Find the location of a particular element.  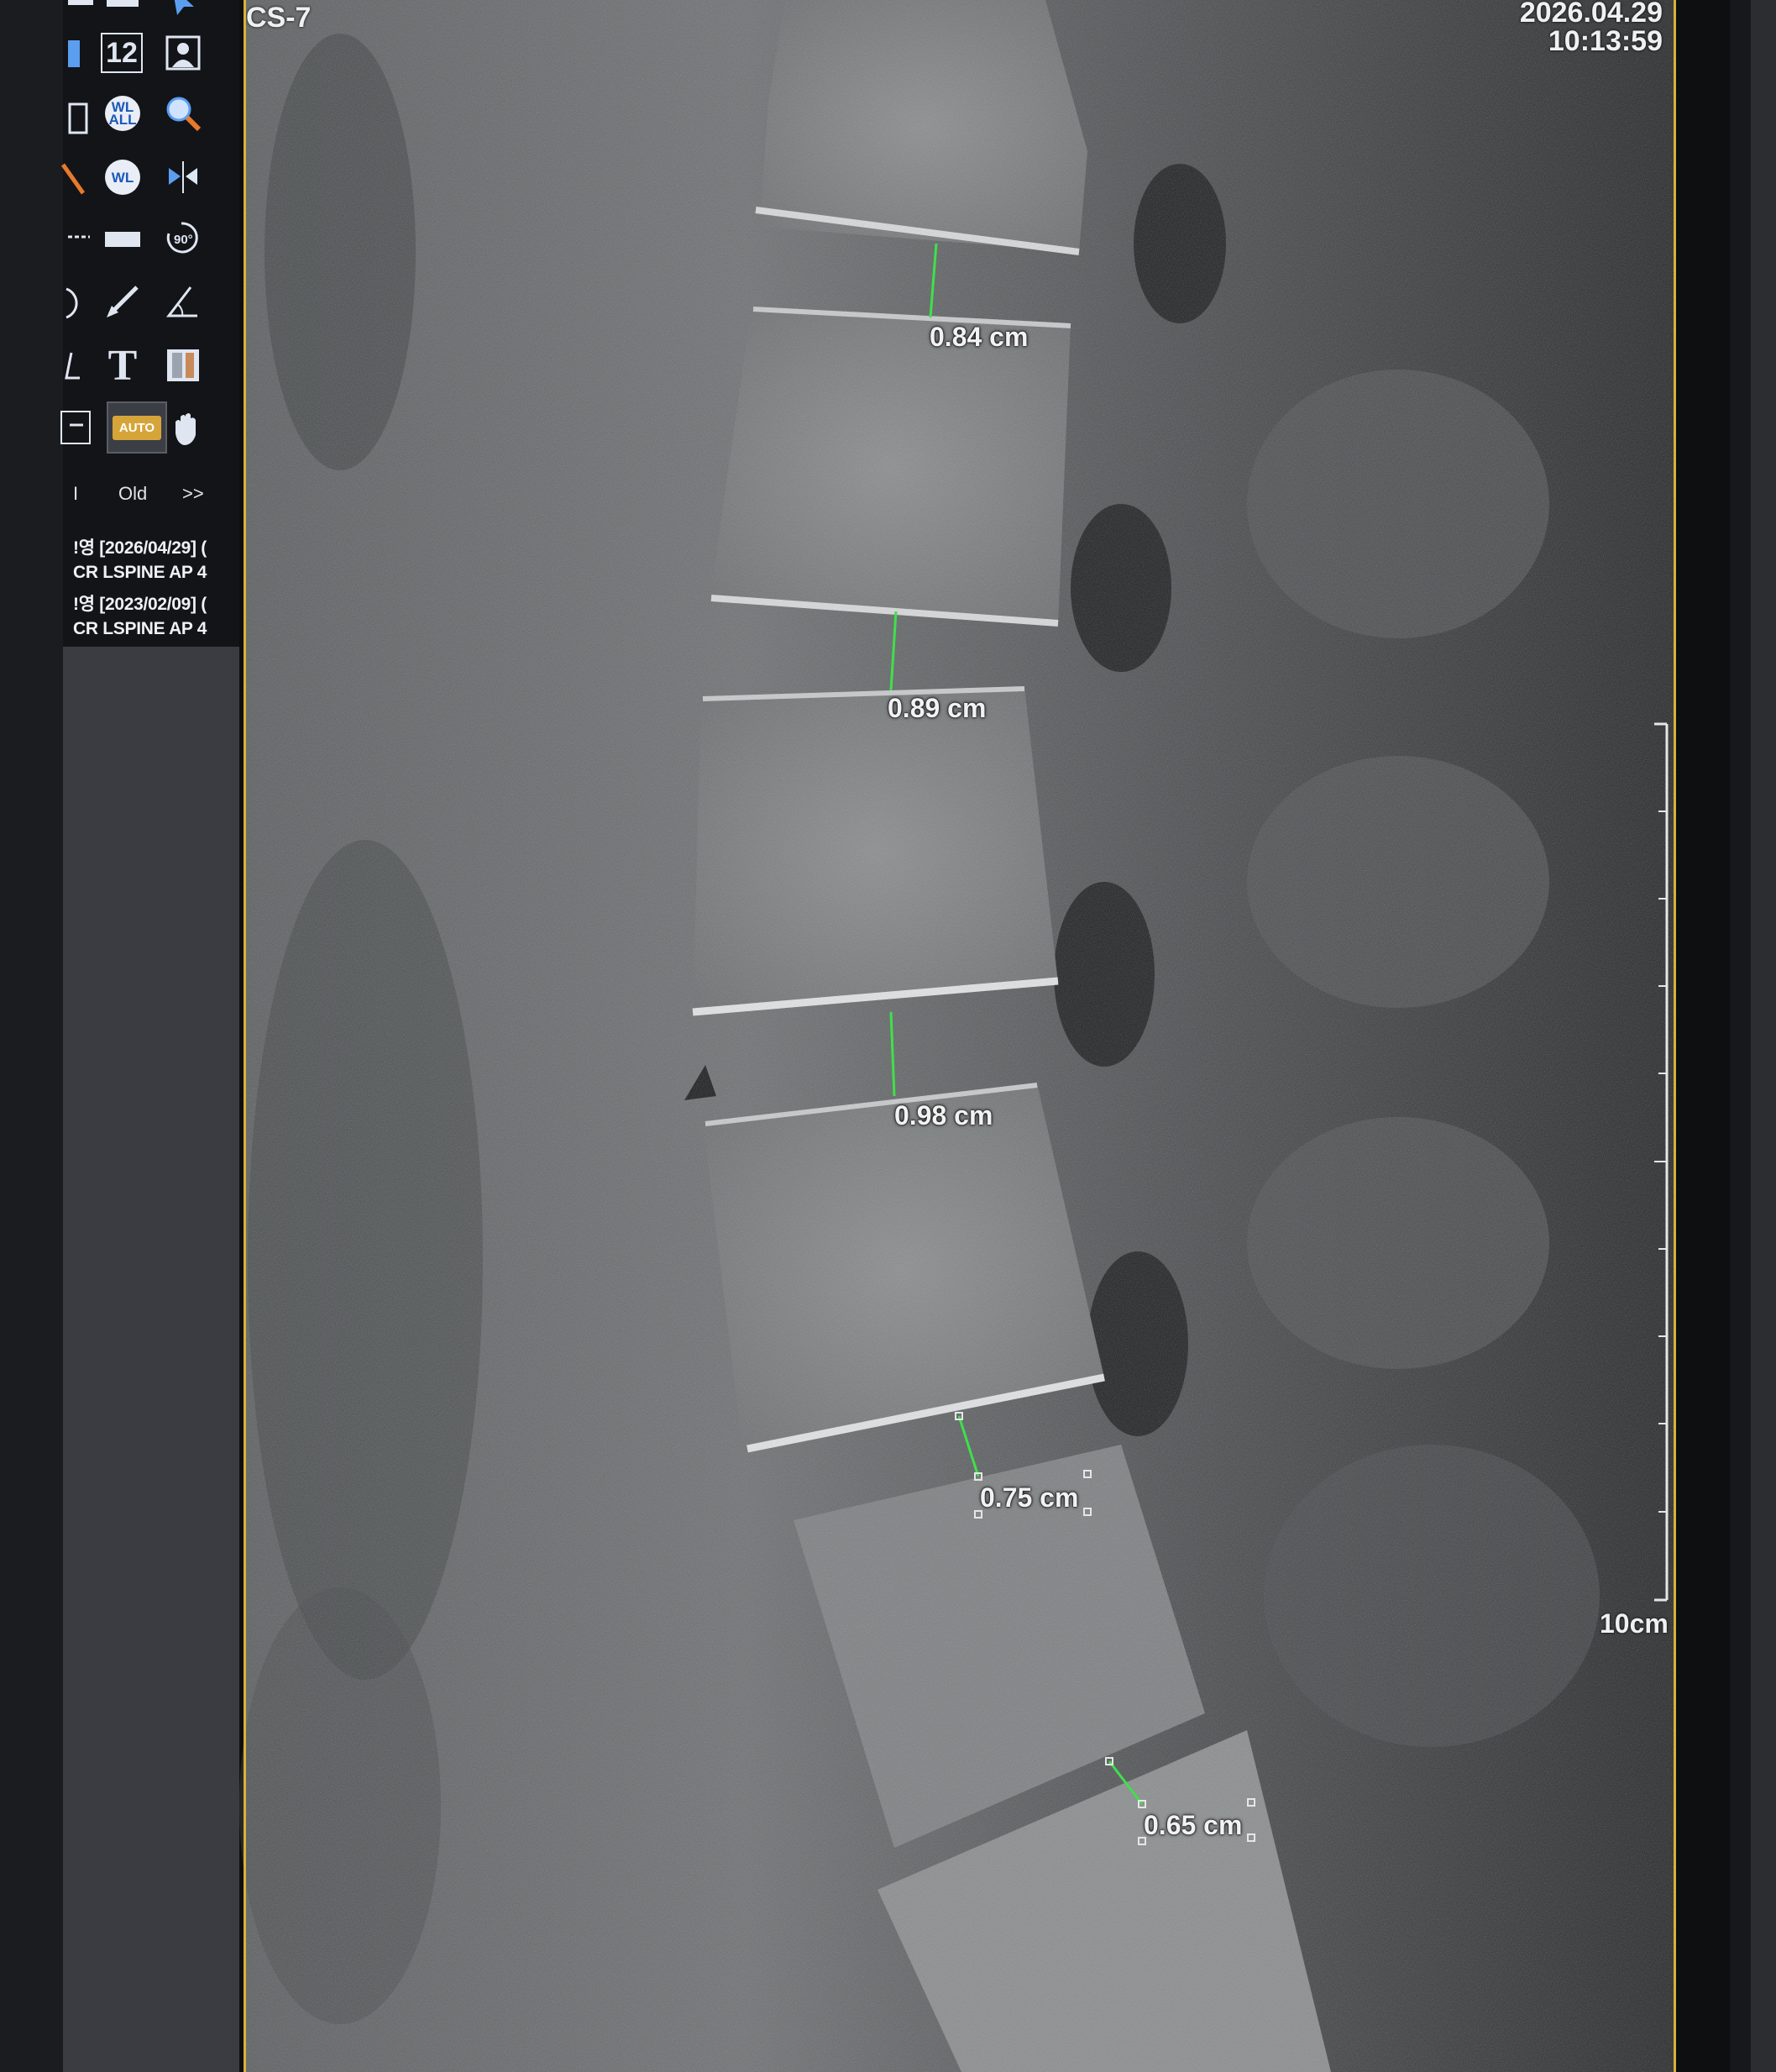

viewport-border-left is located at coordinates (245, 1036).